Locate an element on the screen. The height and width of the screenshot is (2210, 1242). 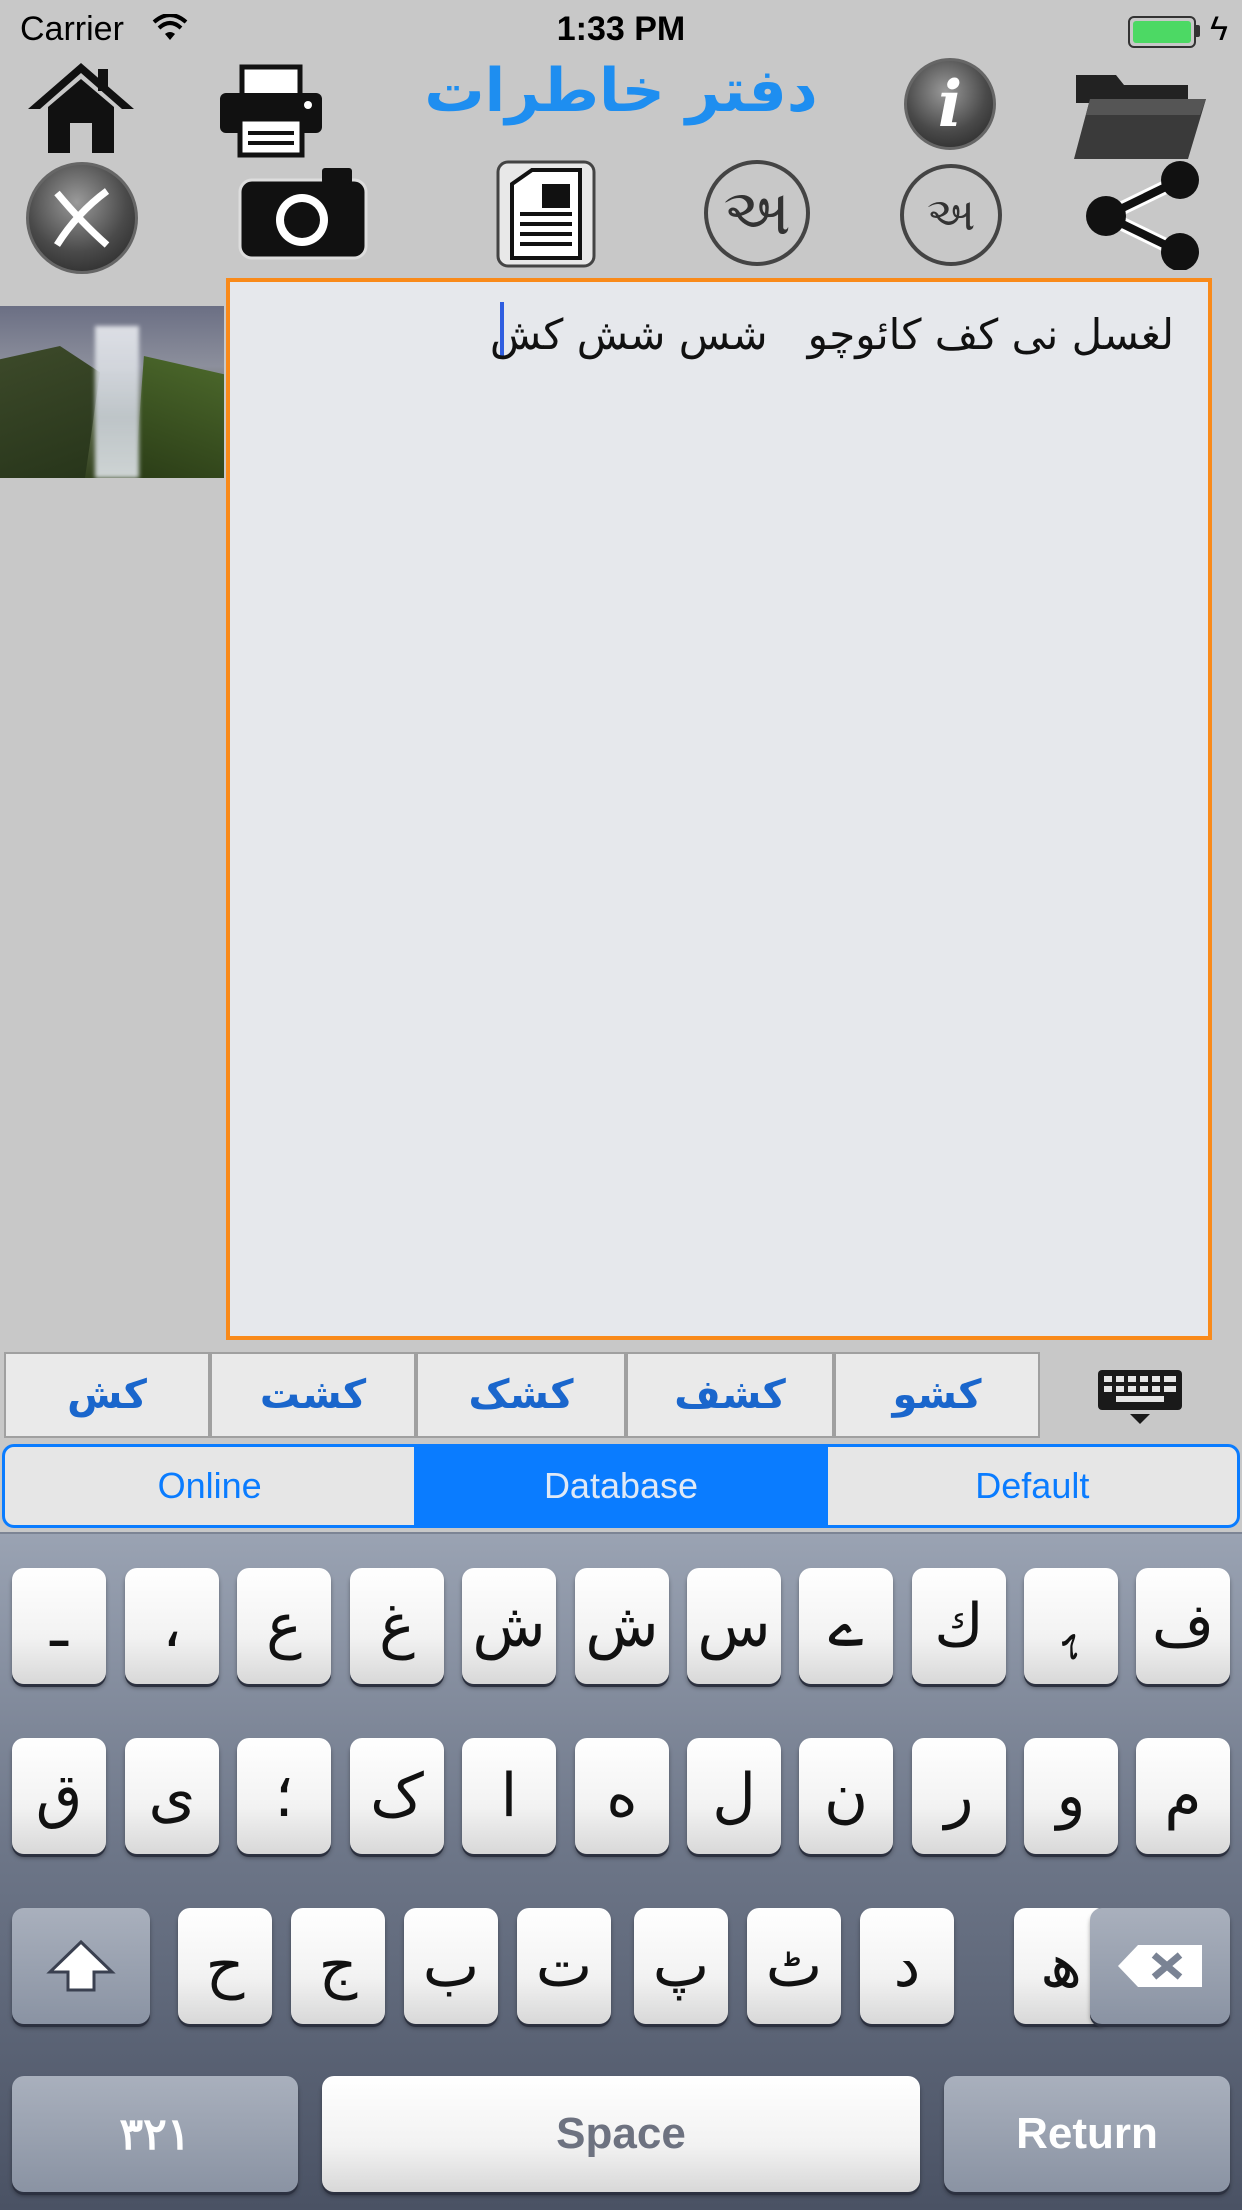
thumbnail-cliff-left is located at coordinates (50, 412).